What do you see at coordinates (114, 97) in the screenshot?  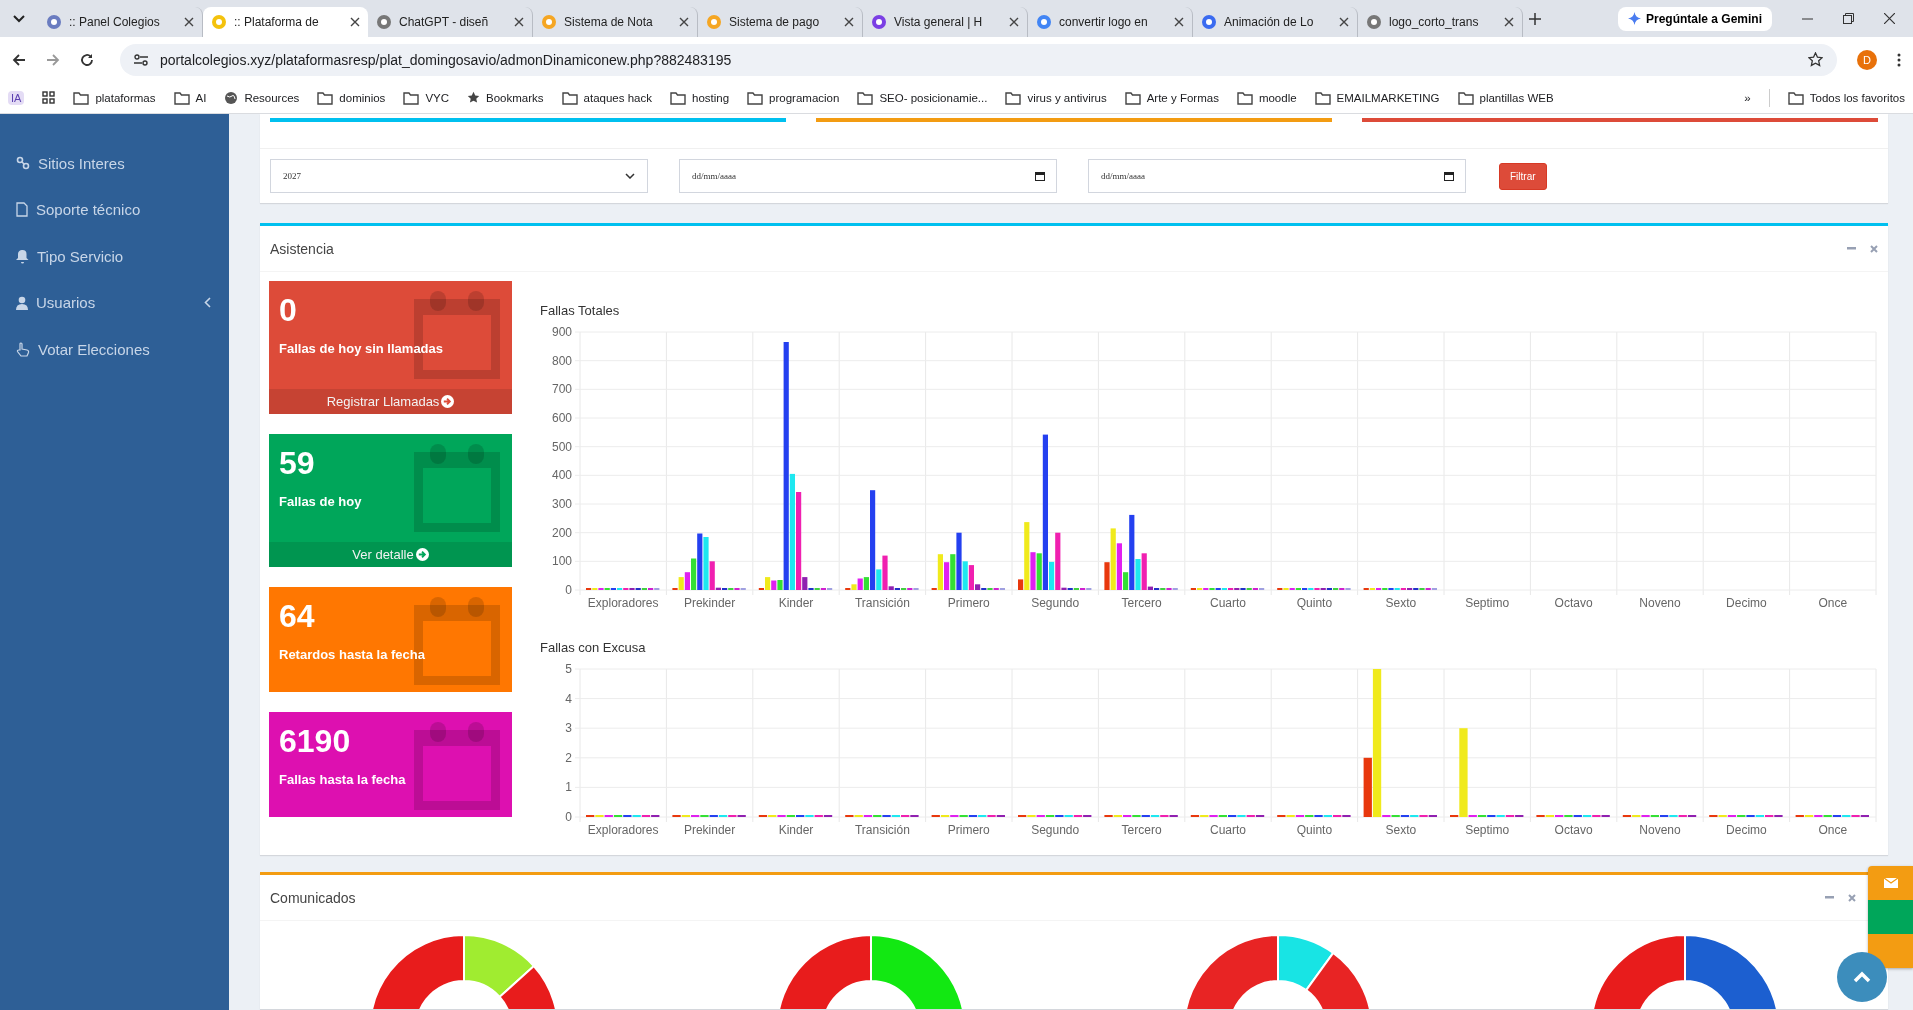 I see `bookmark-item: plataformas` at bounding box center [114, 97].